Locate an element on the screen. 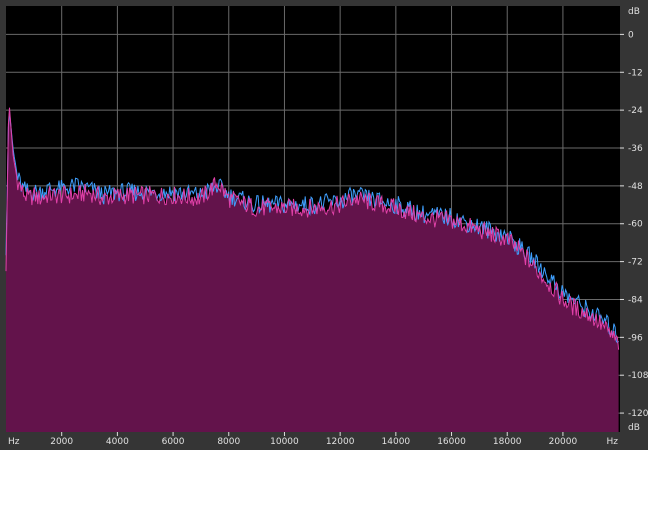  y-tick-label: -12 is located at coordinates (635, 73).